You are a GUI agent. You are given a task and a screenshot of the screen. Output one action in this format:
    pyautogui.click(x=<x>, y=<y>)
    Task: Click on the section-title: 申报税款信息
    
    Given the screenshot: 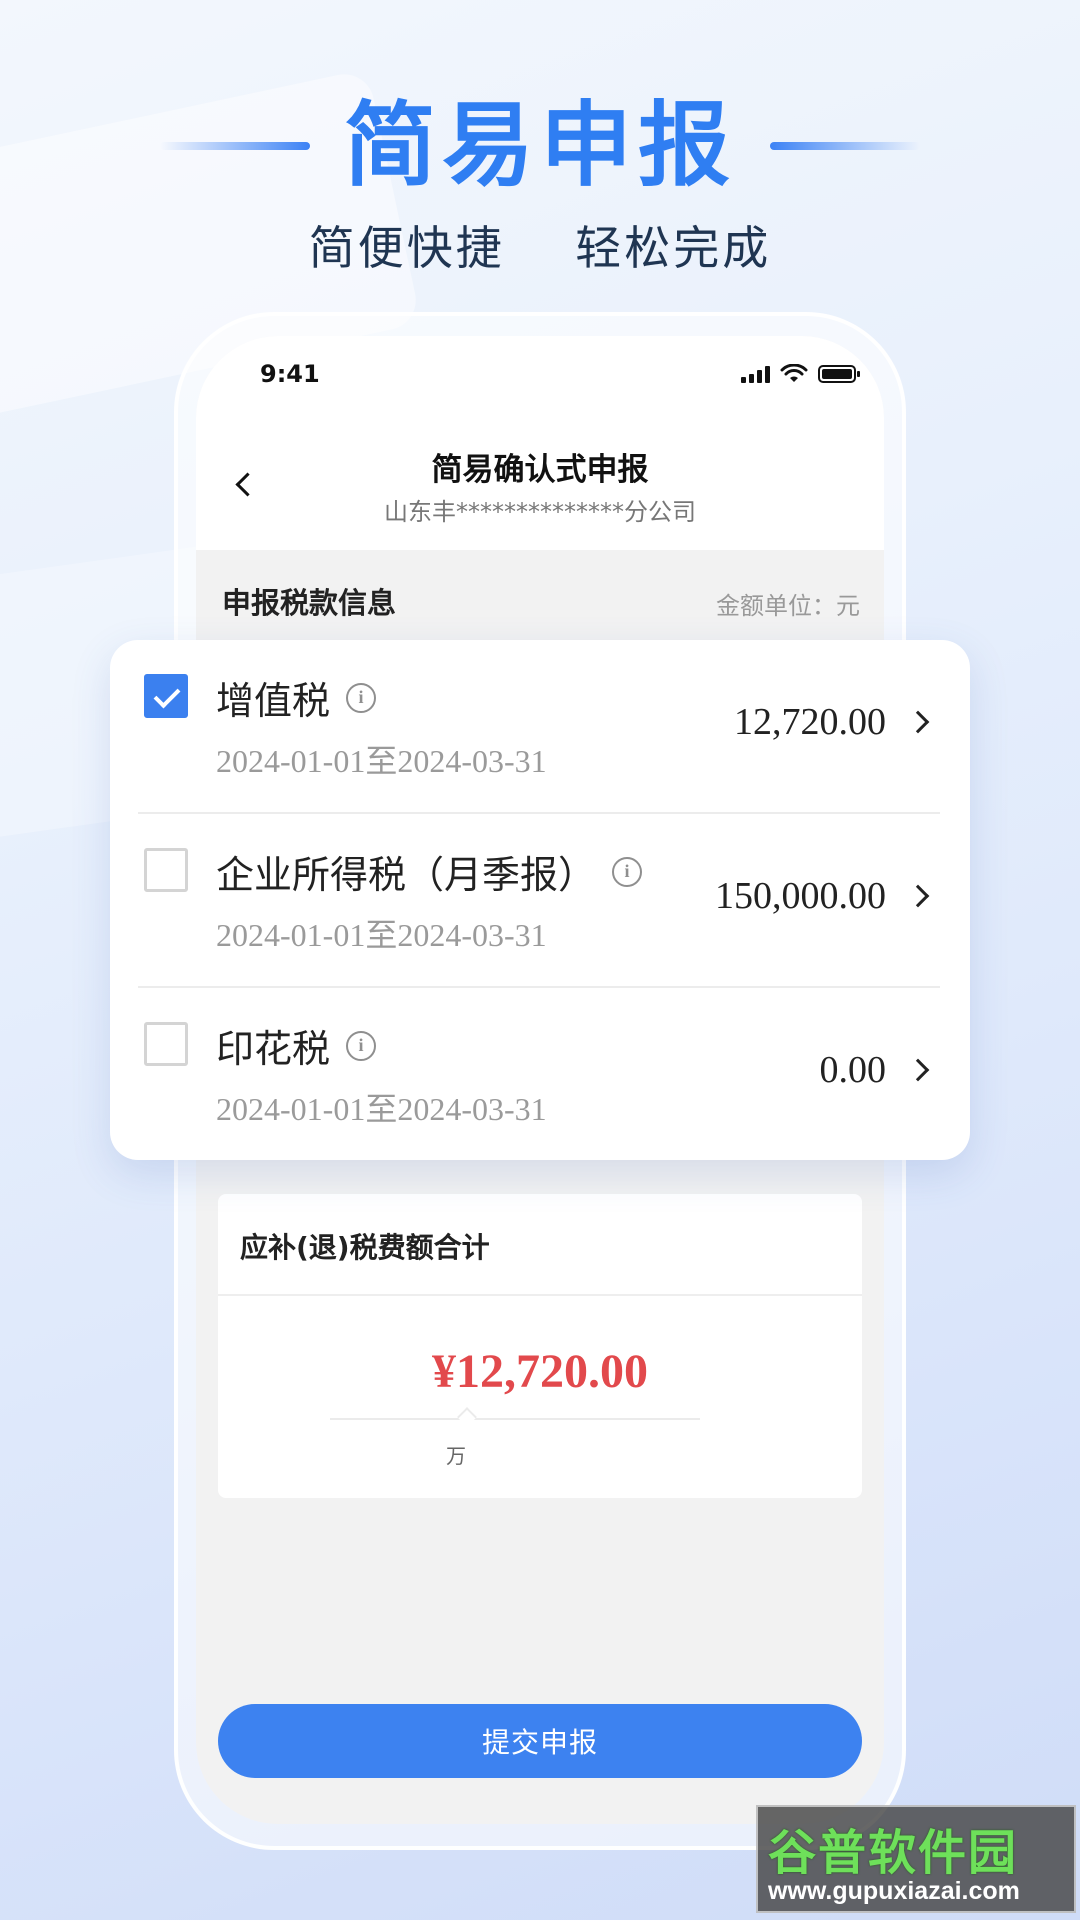 What is the action you would take?
    pyautogui.click(x=309, y=603)
    